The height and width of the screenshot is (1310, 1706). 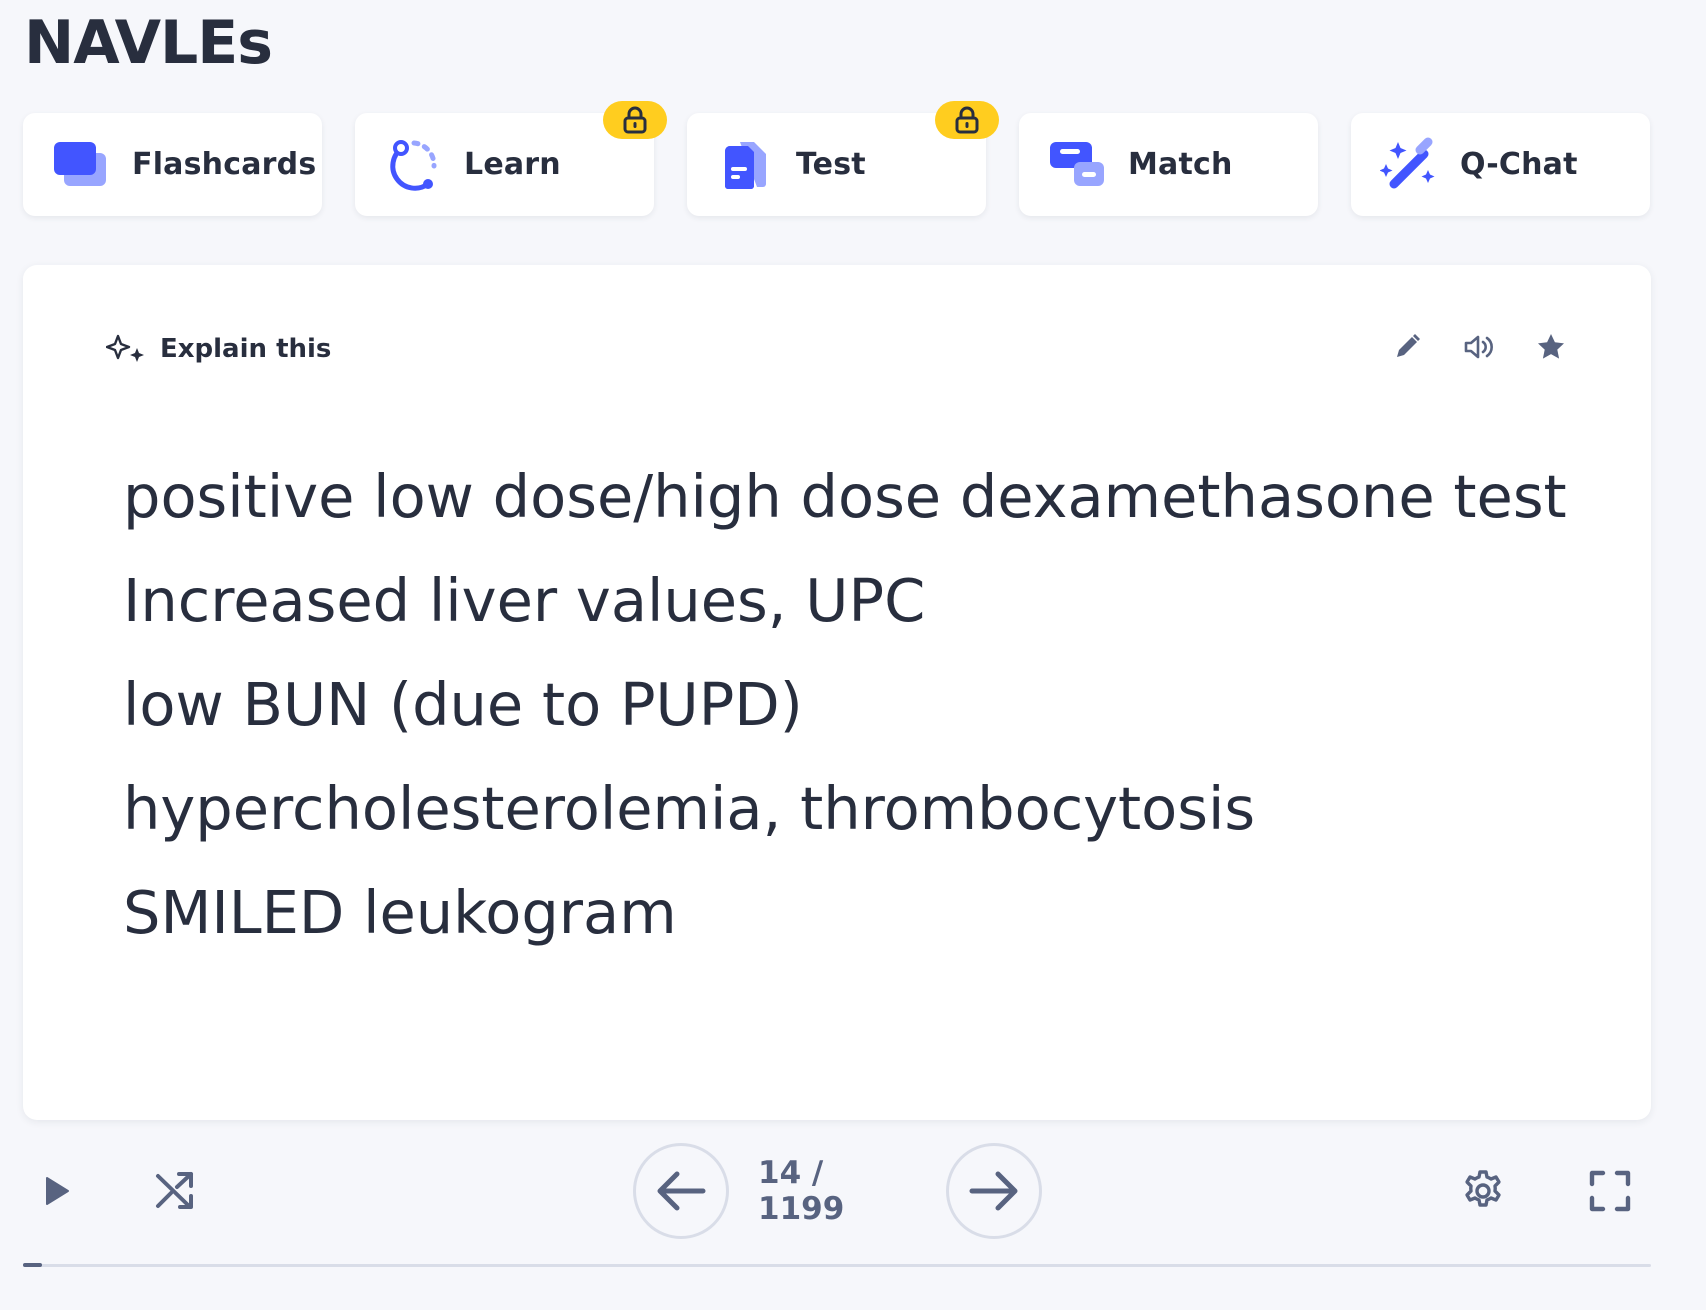 I want to click on match-icon, so click(x=1077, y=165).